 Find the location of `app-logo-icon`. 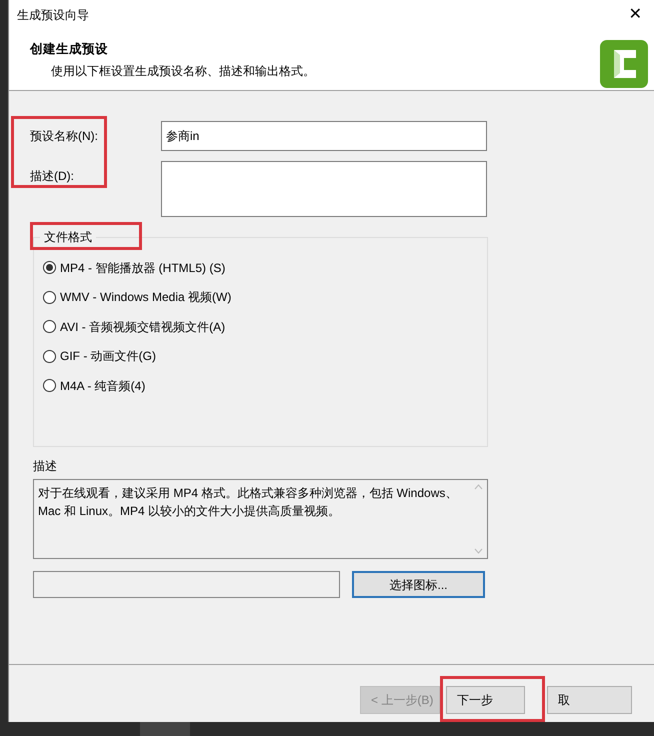

app-logo-icon is located at coordinates (624, 64).